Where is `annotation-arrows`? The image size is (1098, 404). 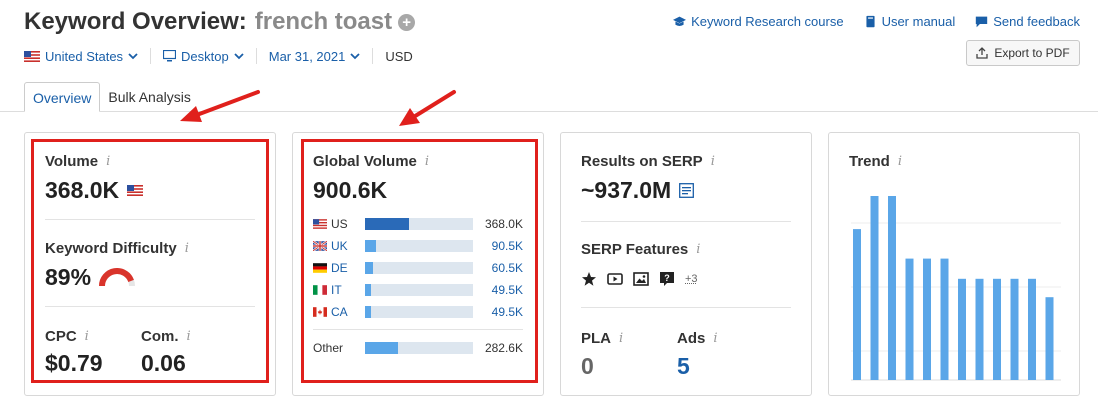
annotation-arrows is located at coordinates (318, 108).